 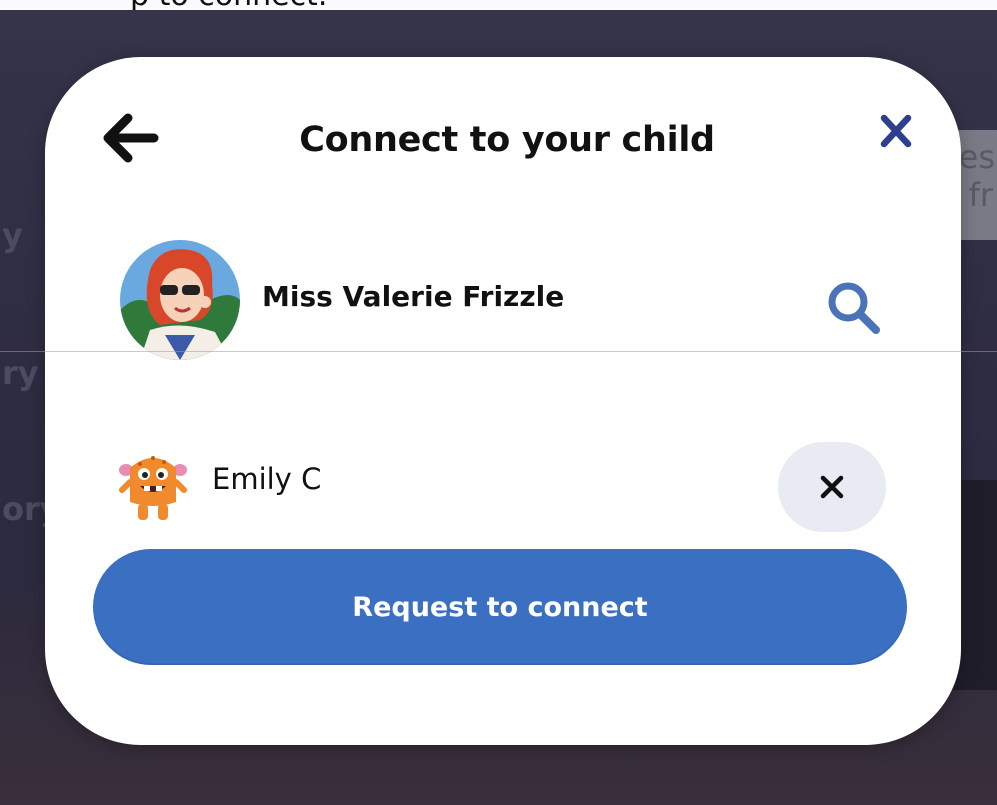 I want to click on search-icon, so click(x=854, y=308).